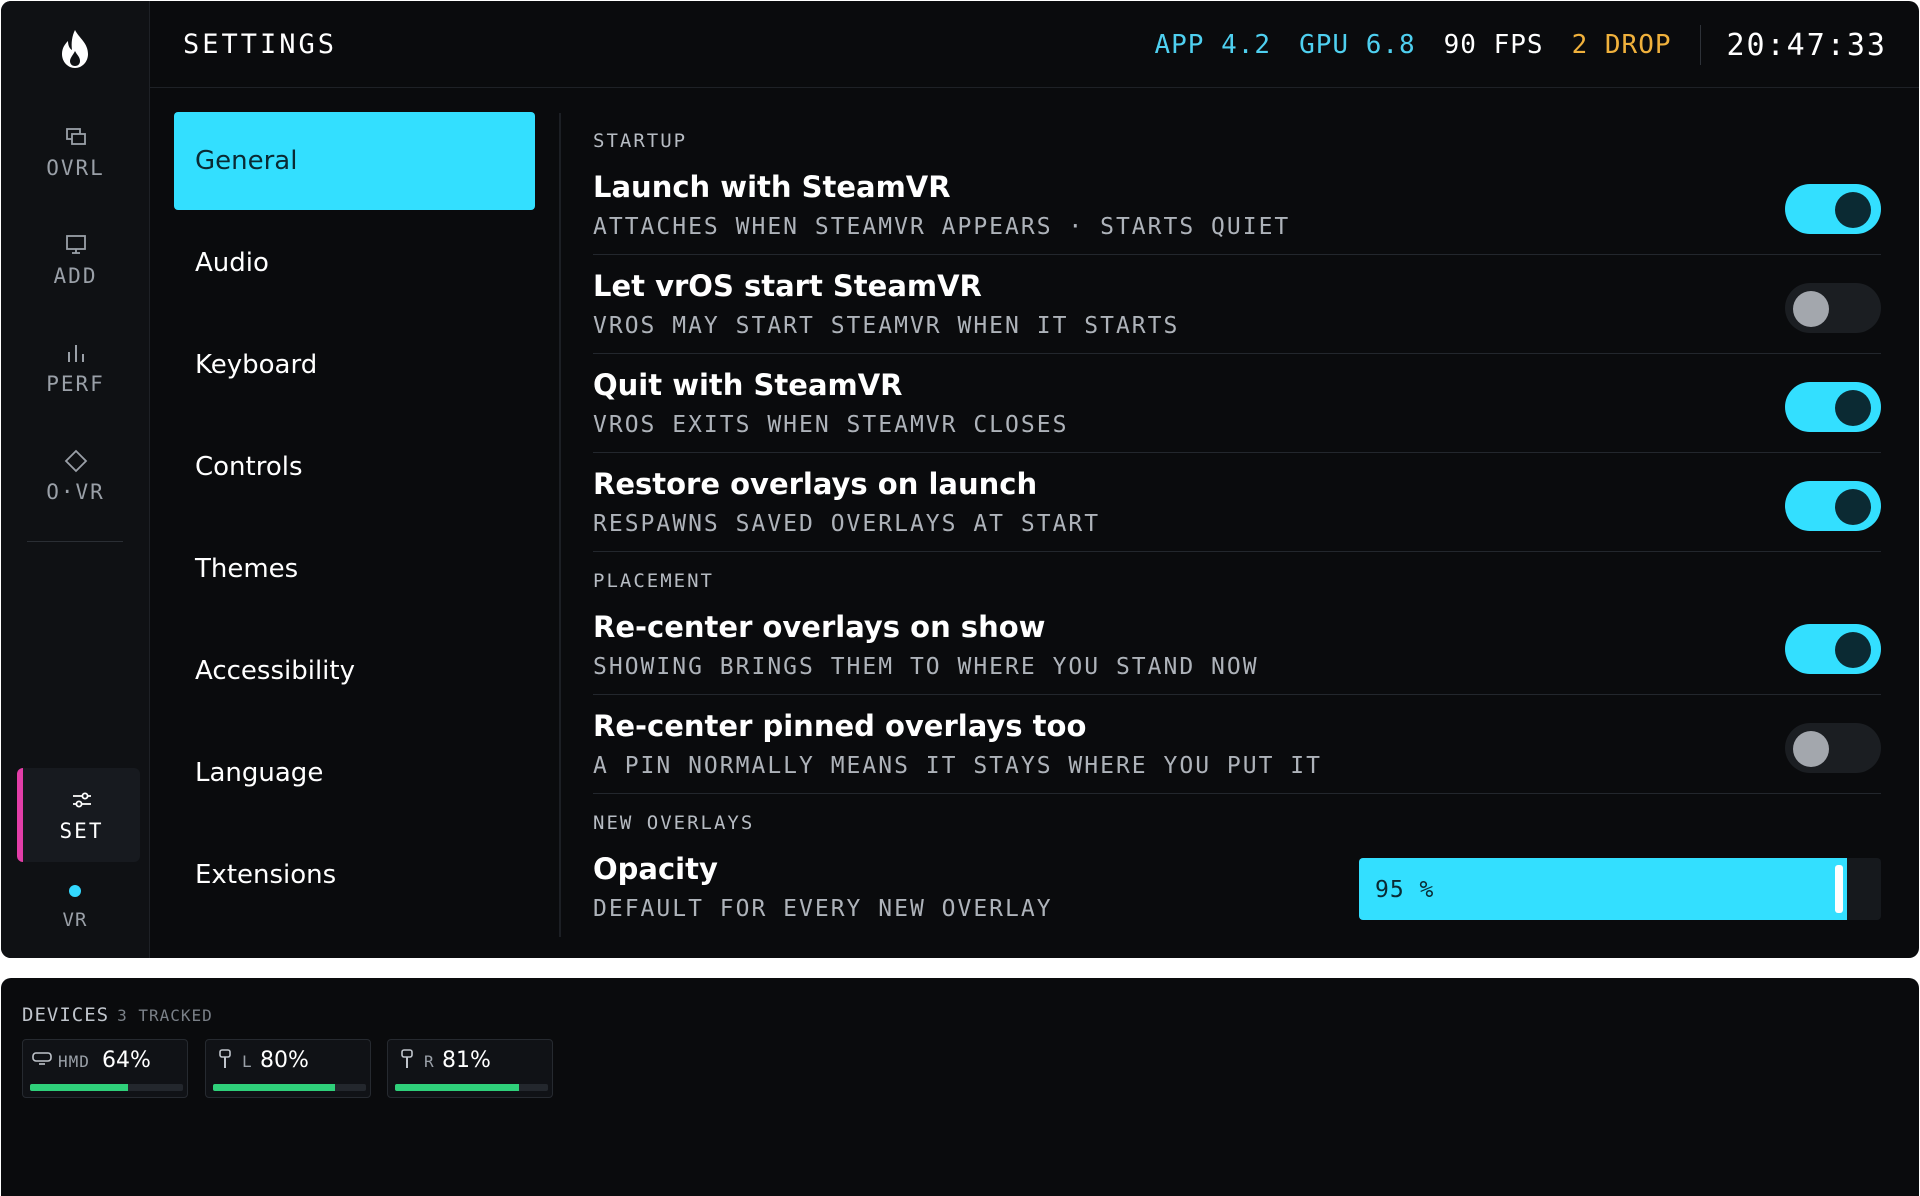 This screenshot has width=1920, height=1196. What do you see at coordinates (466, 1060) in the screenshot?
I see `device-battery-pct: 81%` at bounding box center [466, 1060].